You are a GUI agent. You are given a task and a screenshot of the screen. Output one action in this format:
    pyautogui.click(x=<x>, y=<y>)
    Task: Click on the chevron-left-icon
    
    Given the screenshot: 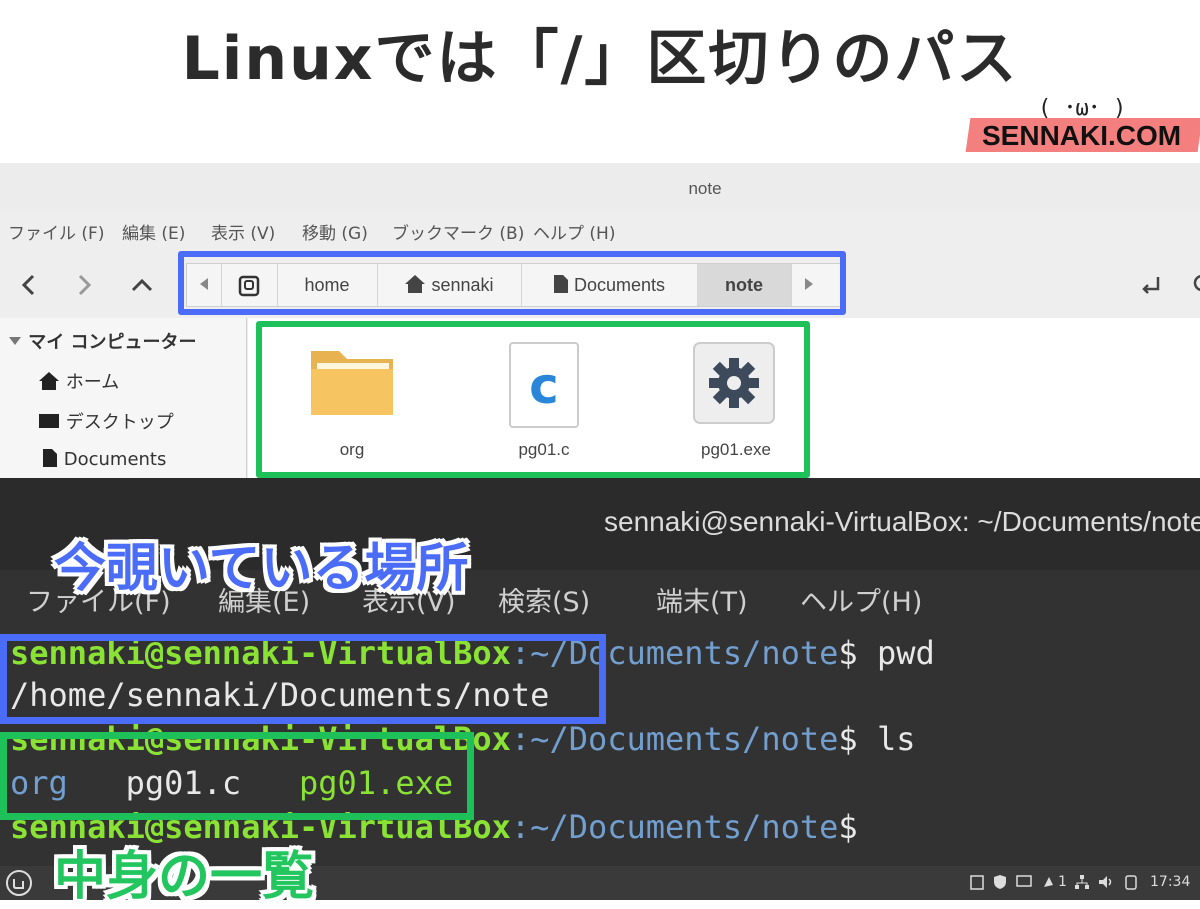 What is the action you would take?
    pyautogui.click(x=28, y=285)
    